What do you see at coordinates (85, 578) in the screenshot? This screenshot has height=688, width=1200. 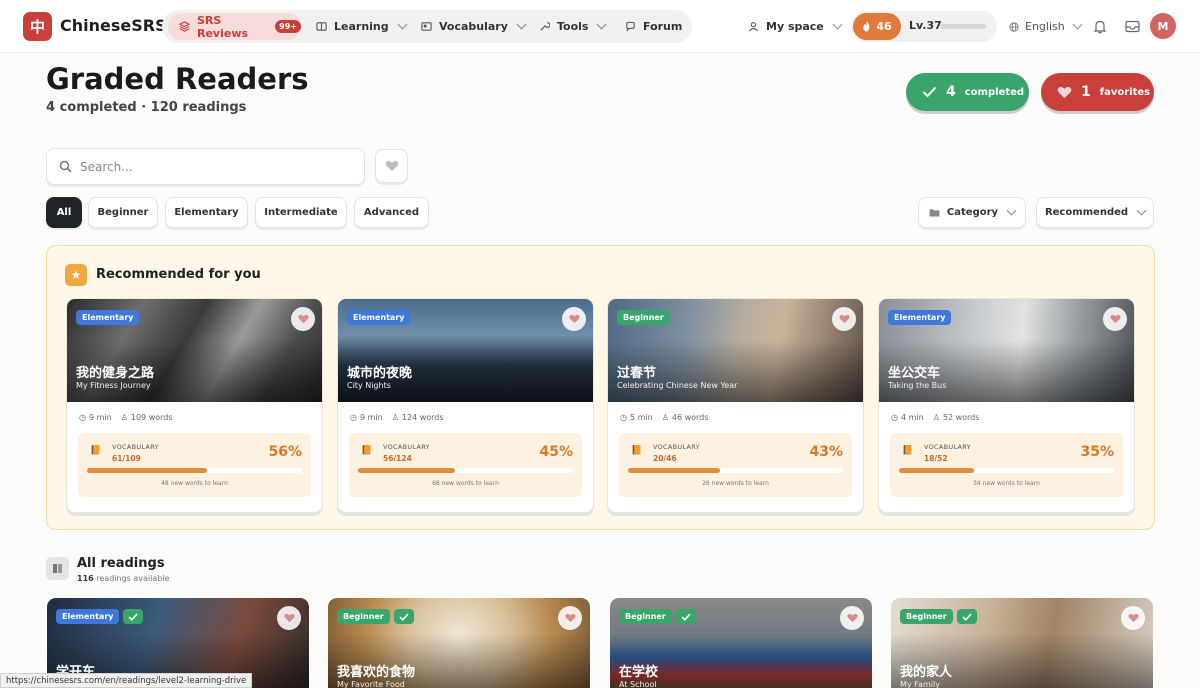 I see `readings-count: 116` at bounding box center [85, 578].